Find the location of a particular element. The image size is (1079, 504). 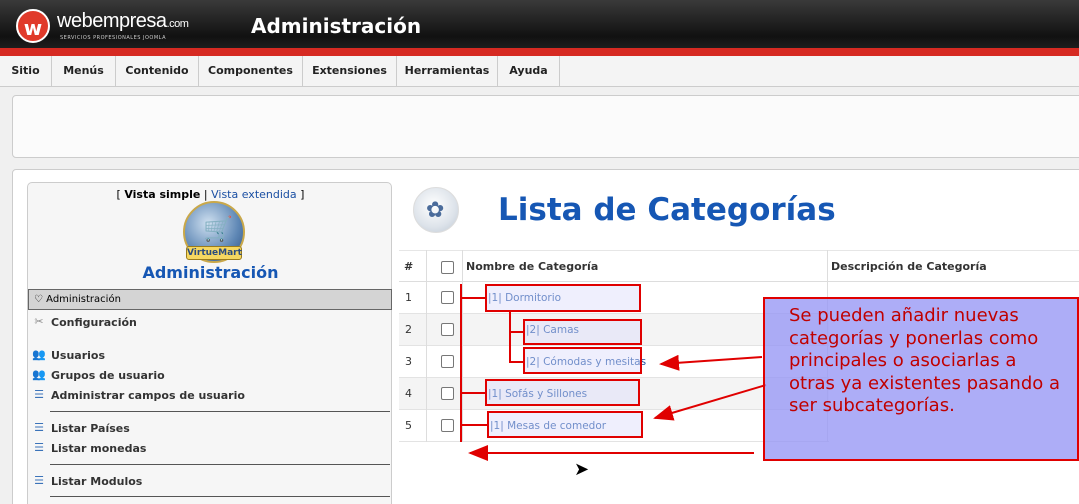

mouse-cursor-icon: ➤ is located at coordinates (582, 469).